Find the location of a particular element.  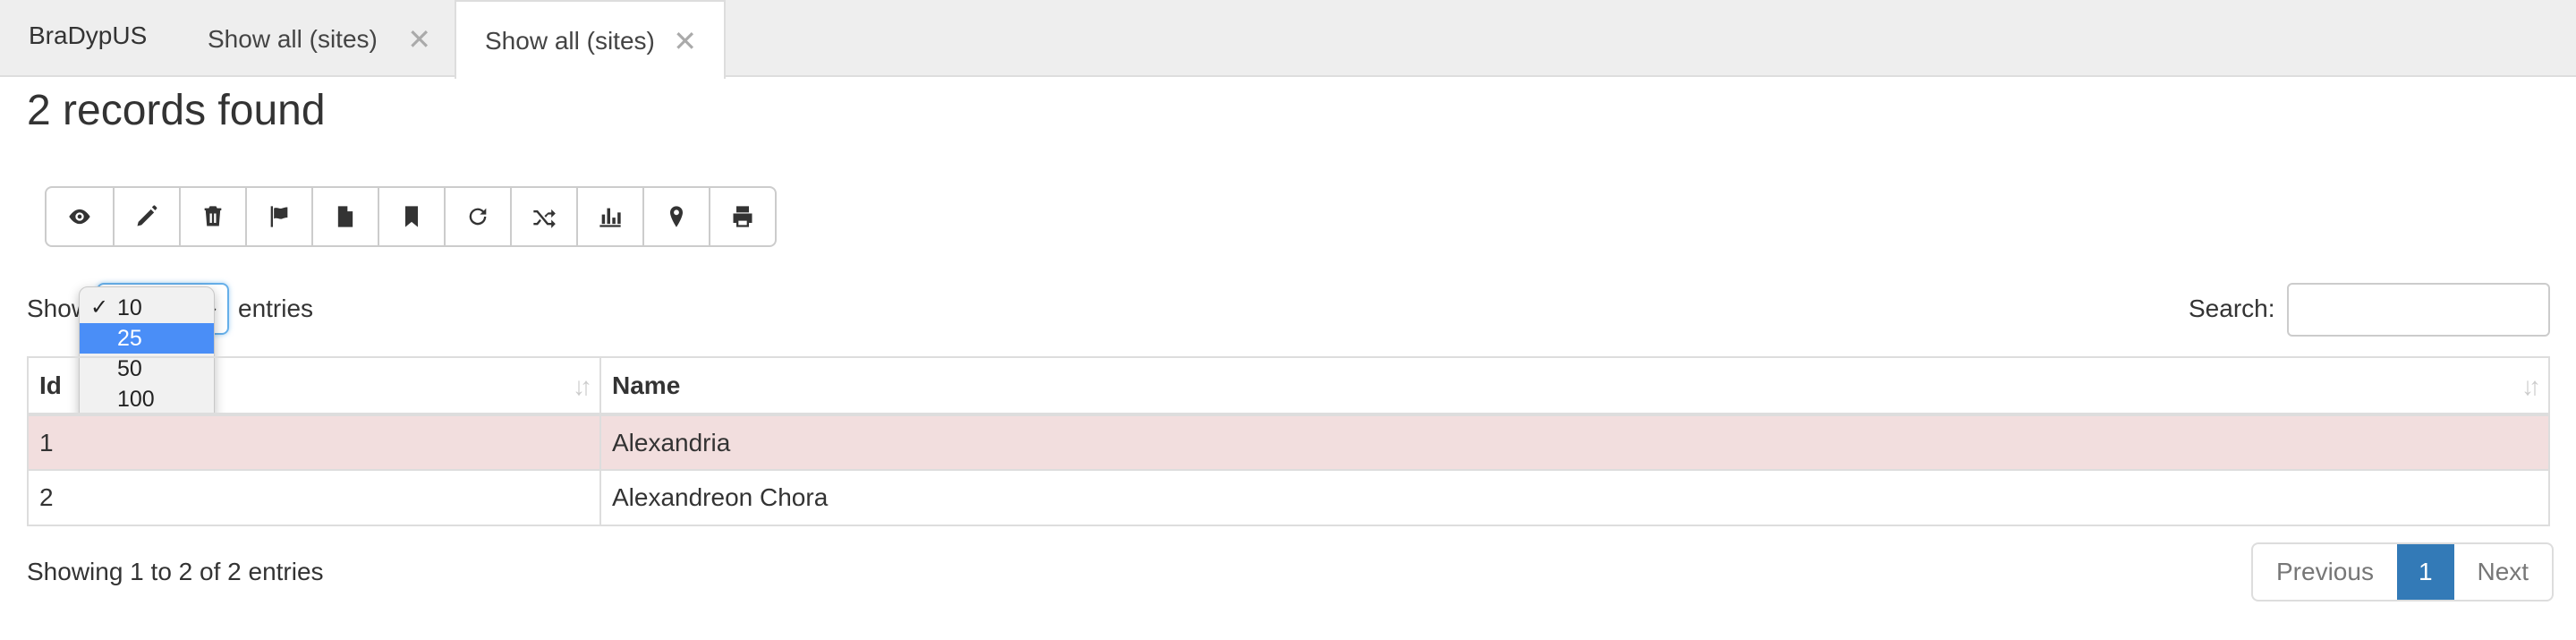

search-label: Search: is located at coordinates (2232, 308).